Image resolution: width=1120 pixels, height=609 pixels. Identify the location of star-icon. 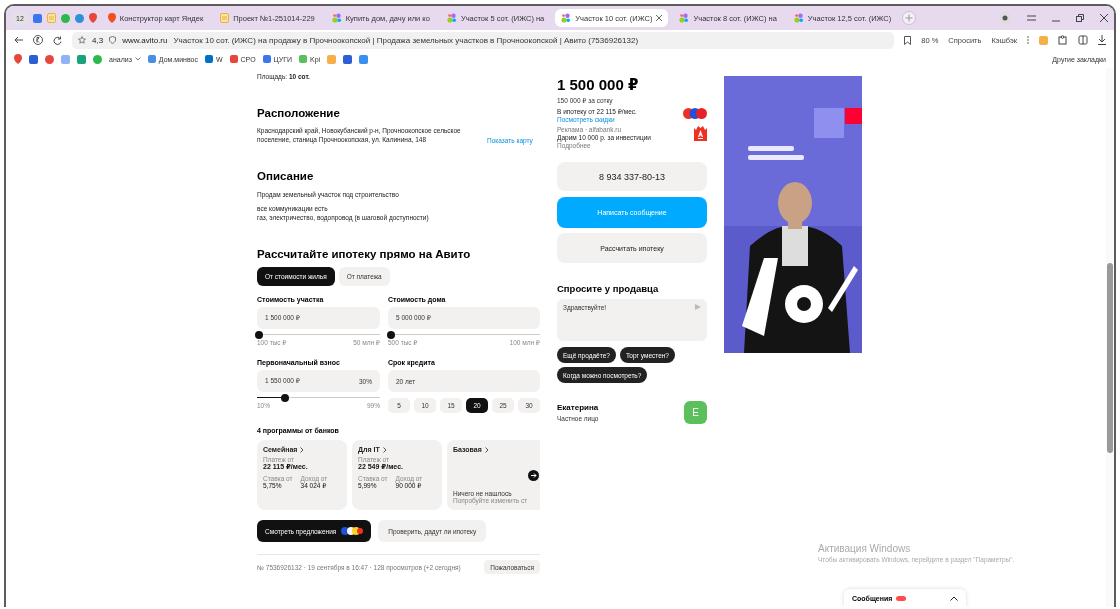
(82, 40).